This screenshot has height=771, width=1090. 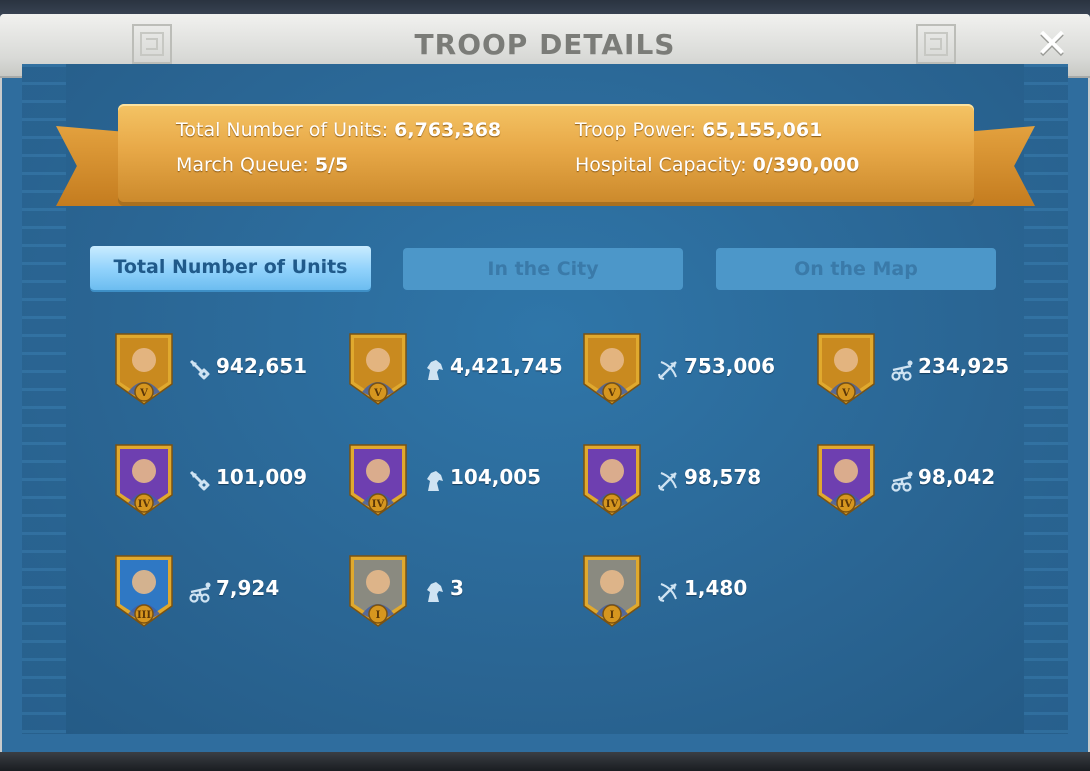 I want to click on troop-power-value: 65,155,061, so click(x=762, y=130).